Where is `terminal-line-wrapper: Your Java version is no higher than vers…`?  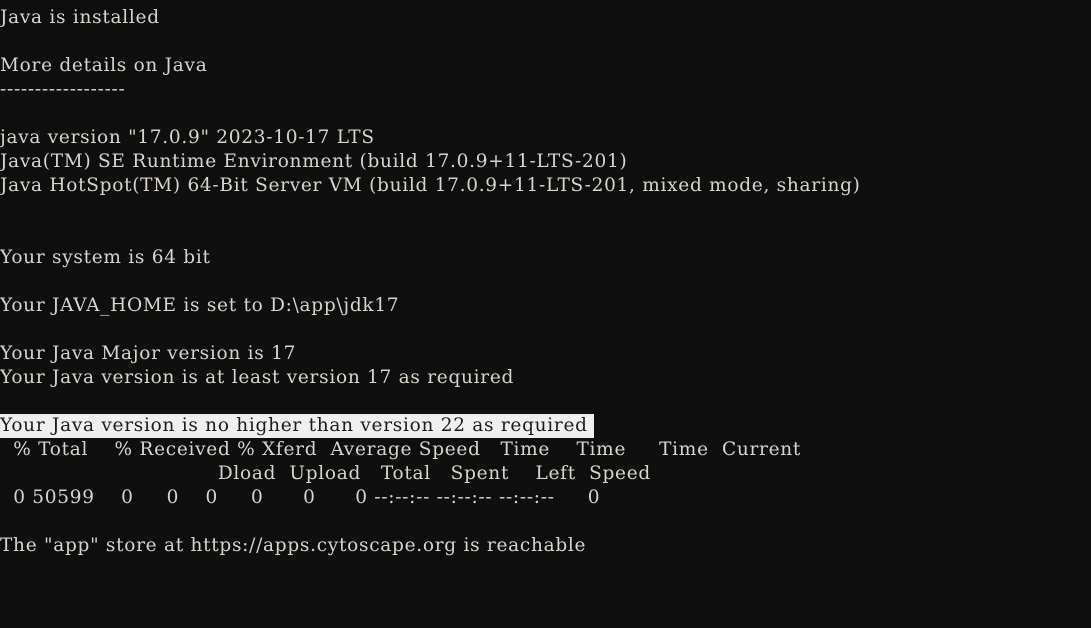
terminal-line-wrapper: Your Java version is no higher than vers… is located at coordinates (545, 426).